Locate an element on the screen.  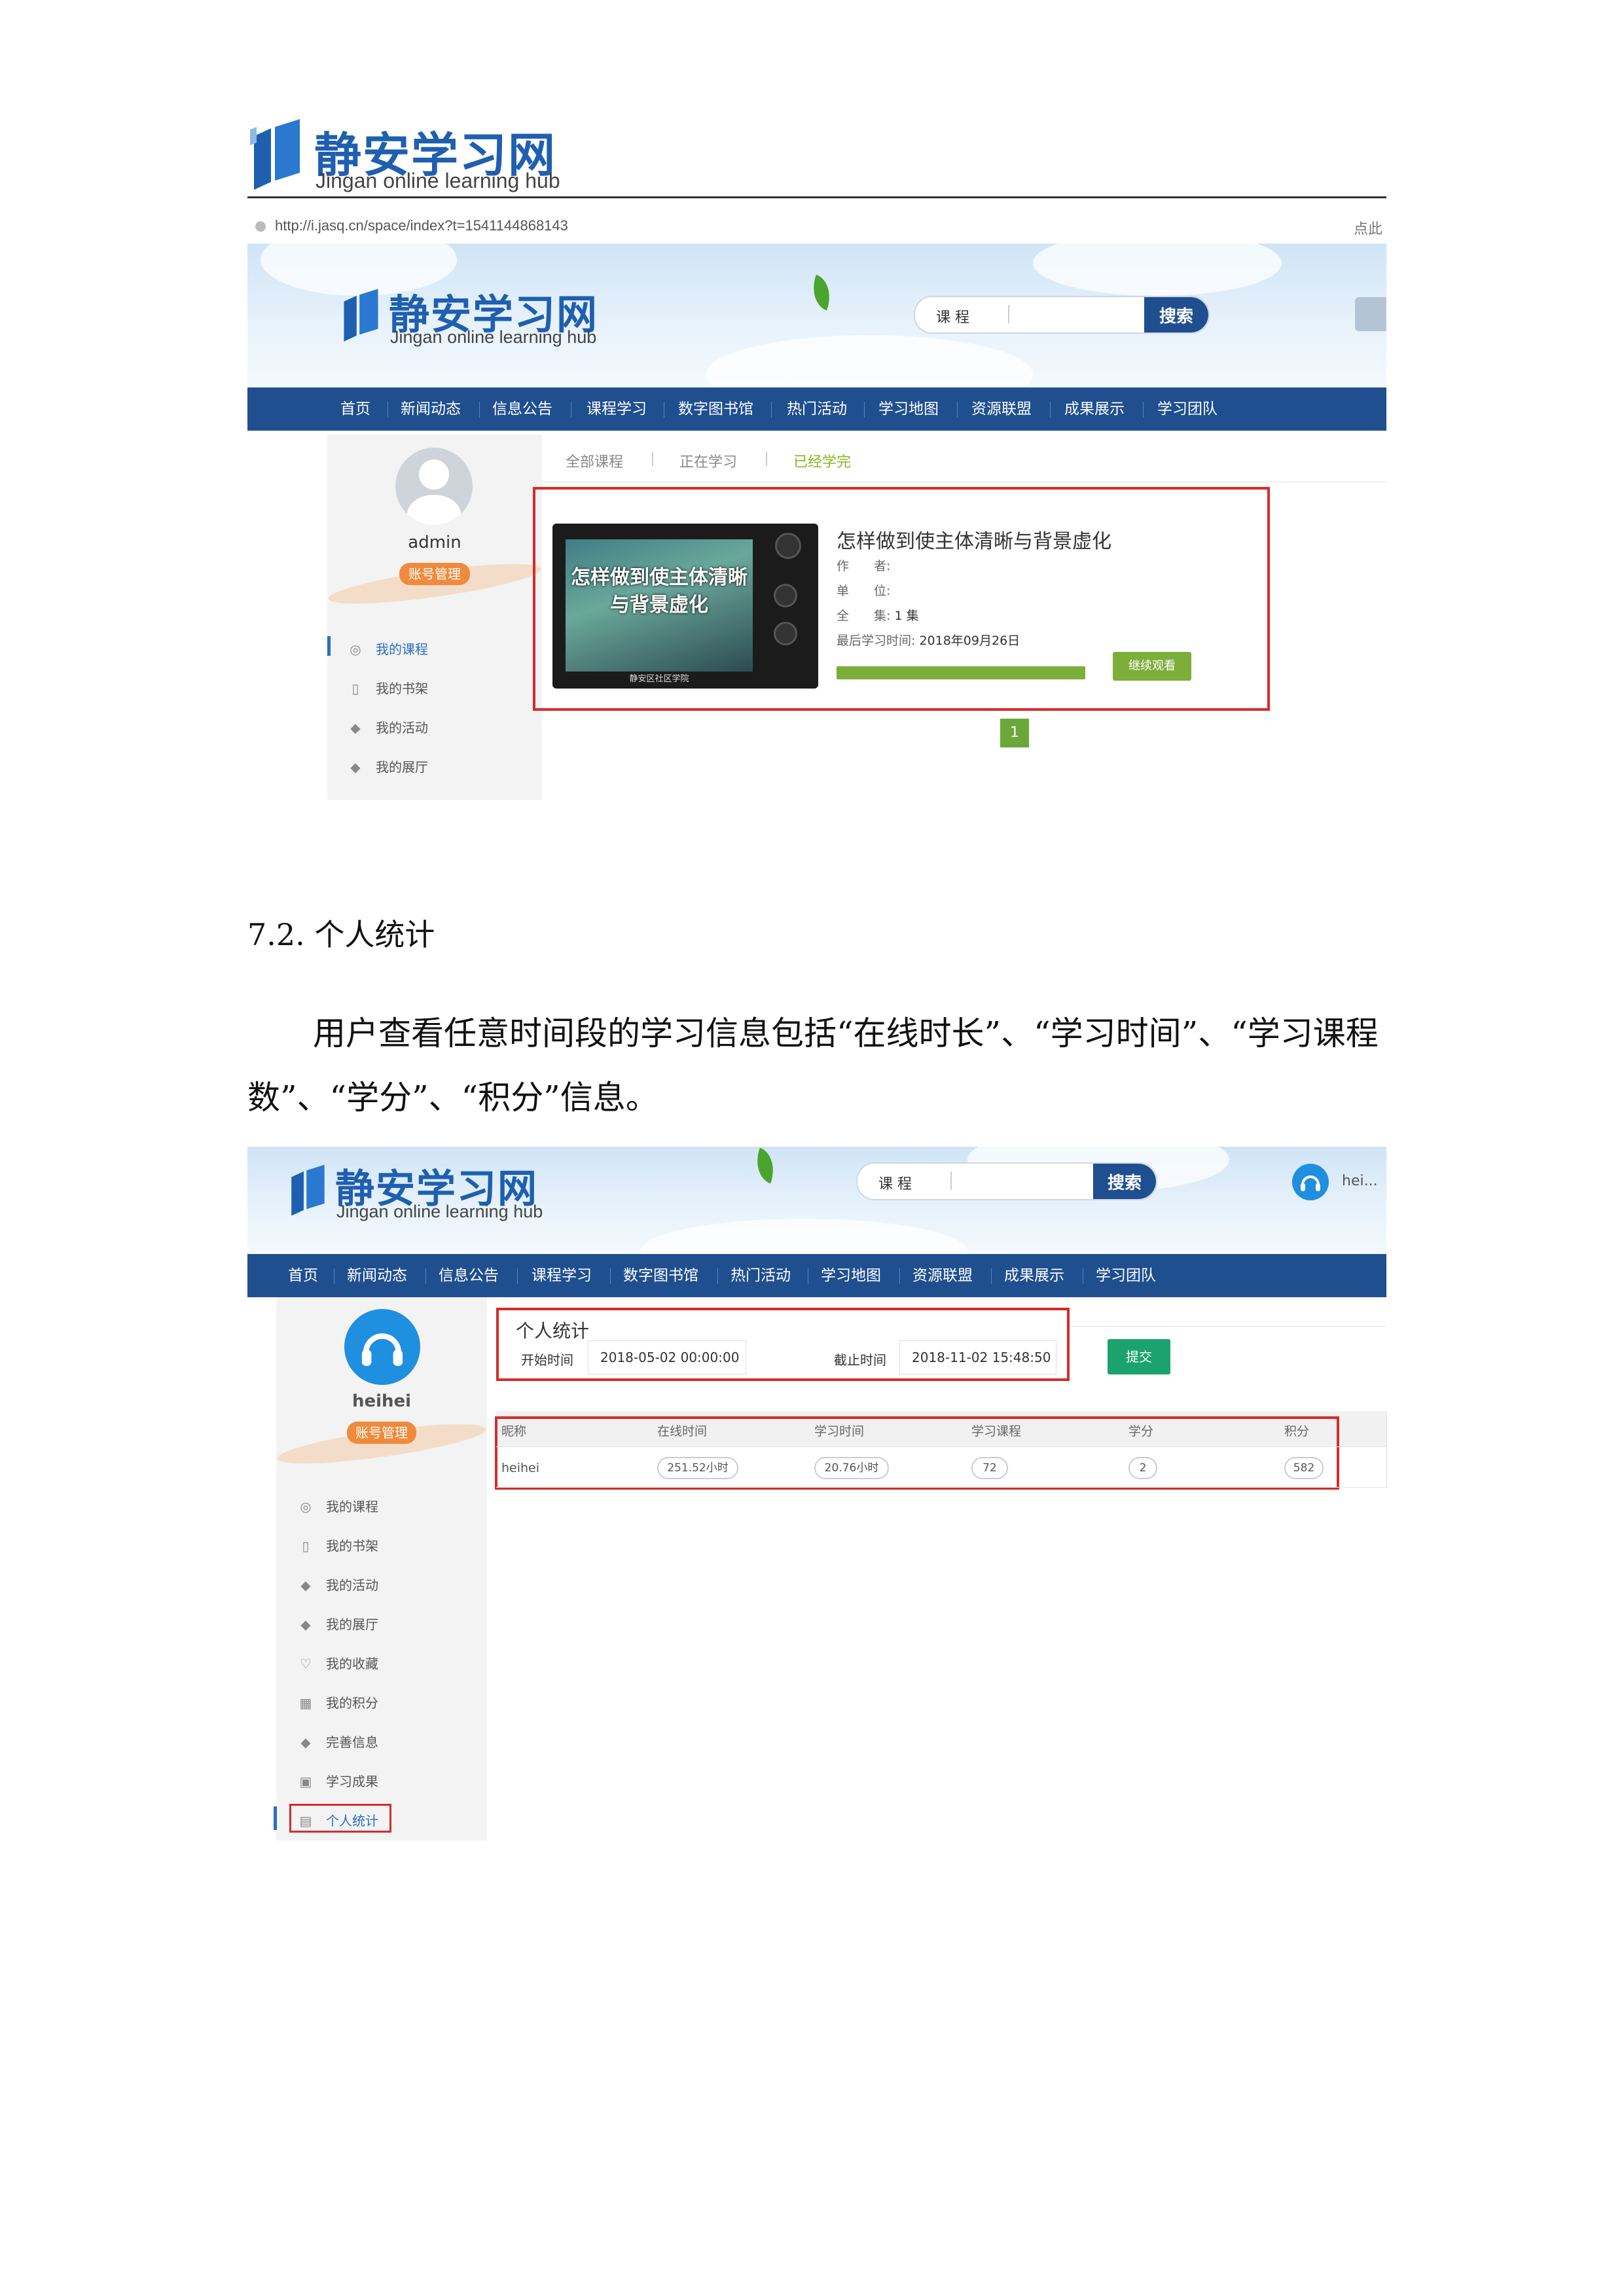
section-heading: 7.2. 个人统计 is located at coordinates (341, 934).